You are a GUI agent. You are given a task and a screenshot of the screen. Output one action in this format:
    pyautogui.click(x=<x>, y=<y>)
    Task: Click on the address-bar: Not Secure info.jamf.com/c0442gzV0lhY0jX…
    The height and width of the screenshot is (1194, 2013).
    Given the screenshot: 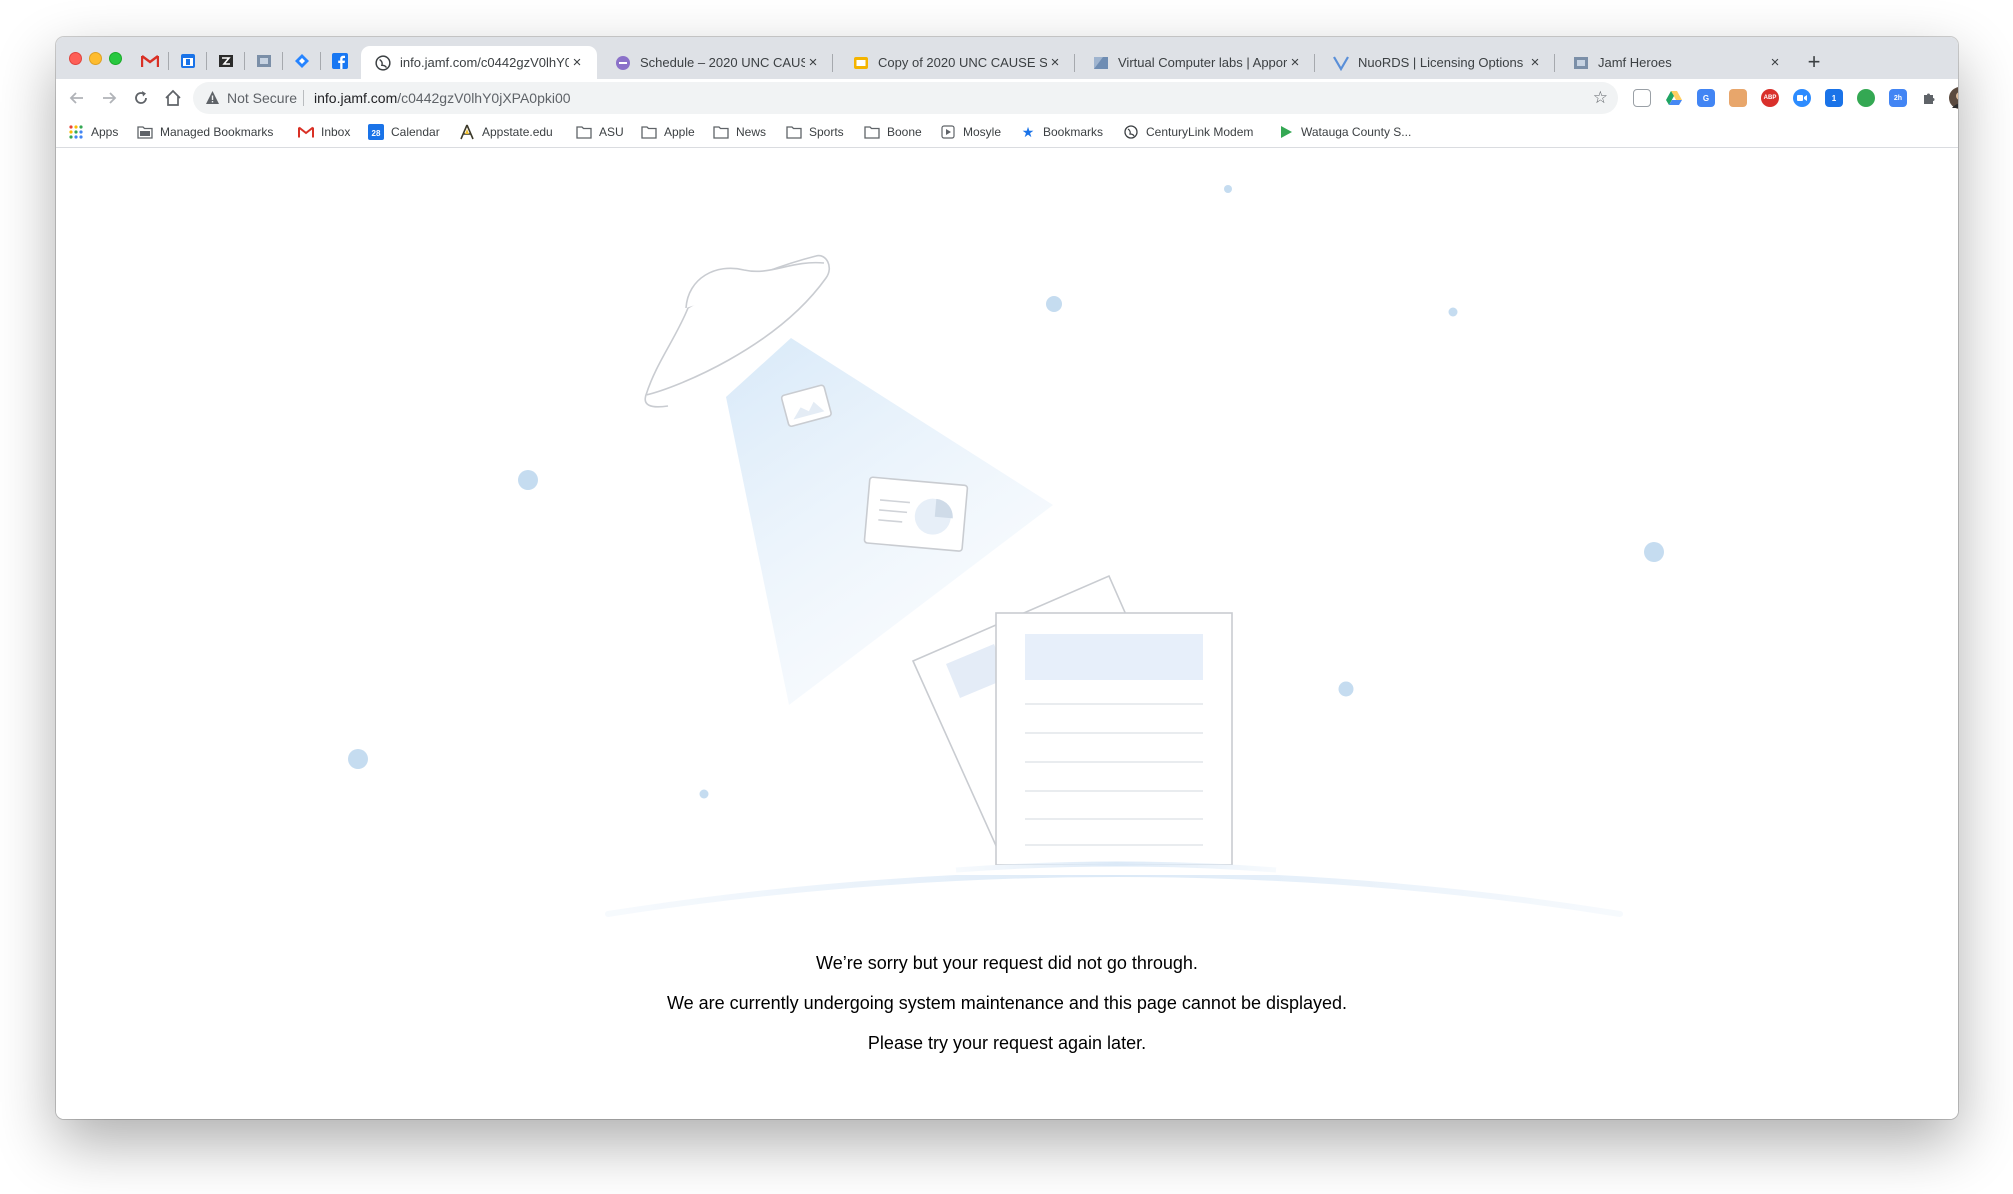 What is the action you would take?
    pyautogui.click(x=905, y=98)
    